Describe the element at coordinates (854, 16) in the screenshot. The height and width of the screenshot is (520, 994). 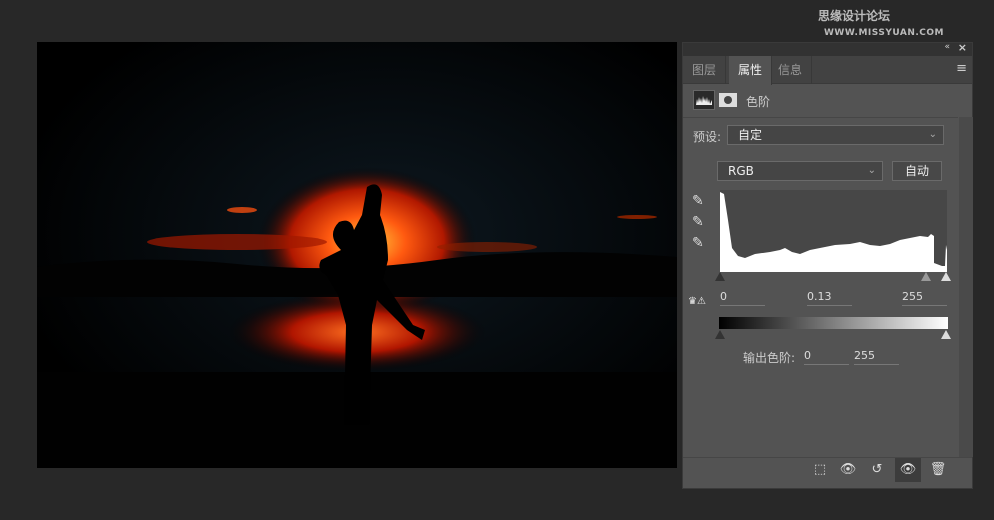
I see `watermark-cn: 思缘设计论坛` at that location.